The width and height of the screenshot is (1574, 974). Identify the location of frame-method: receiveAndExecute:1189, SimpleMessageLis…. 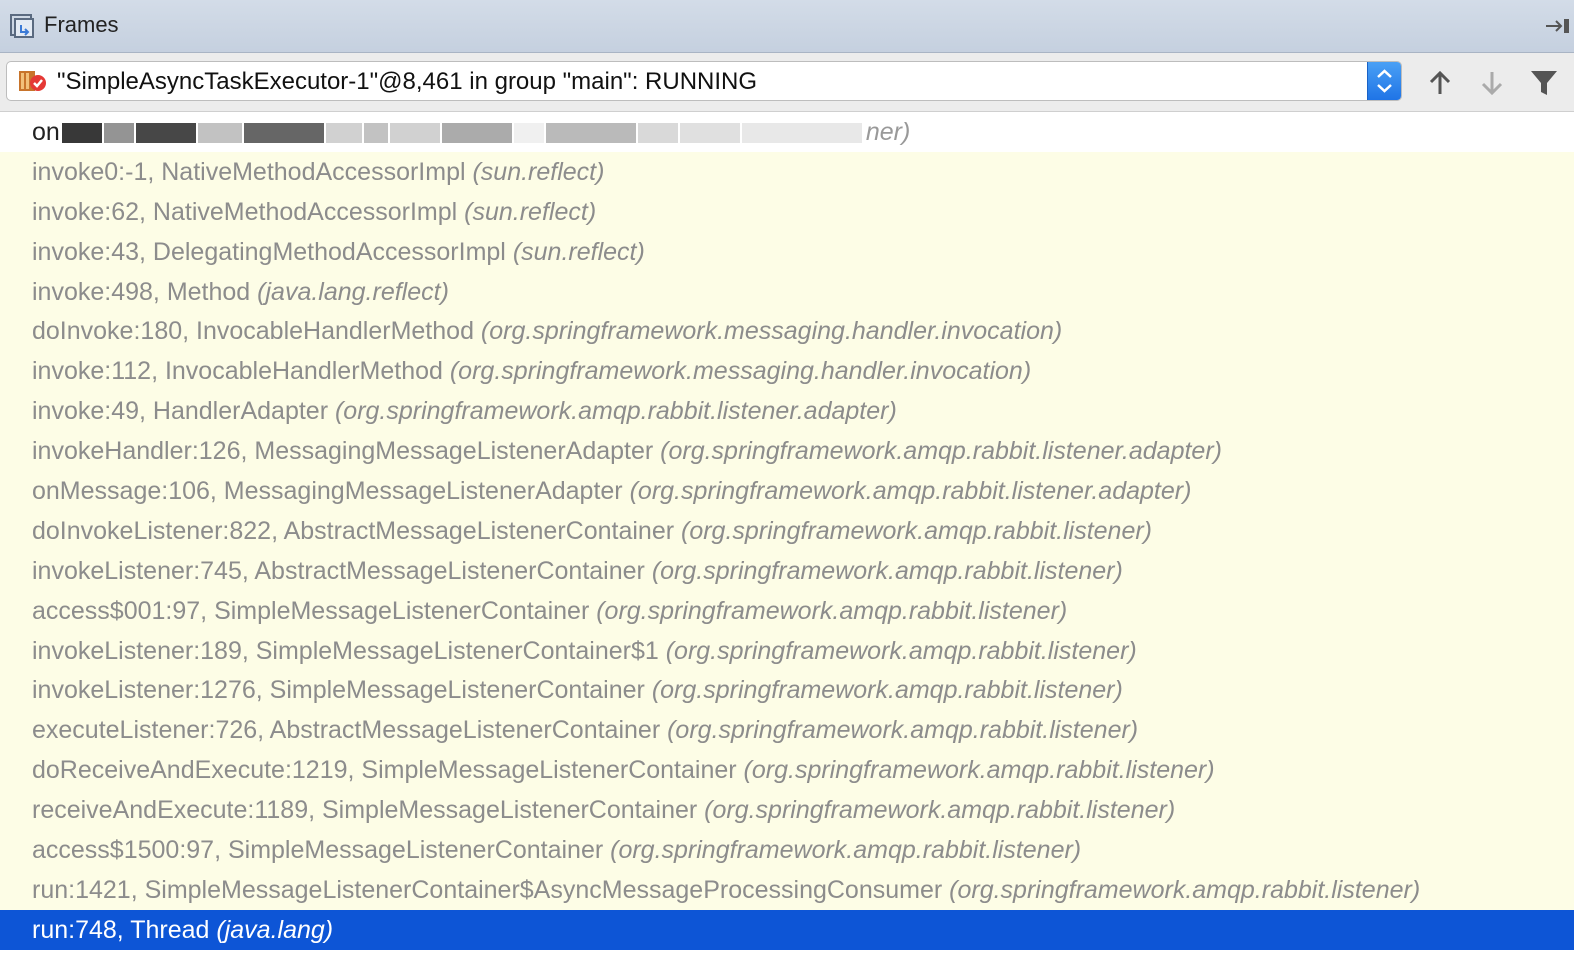
(368, 810).